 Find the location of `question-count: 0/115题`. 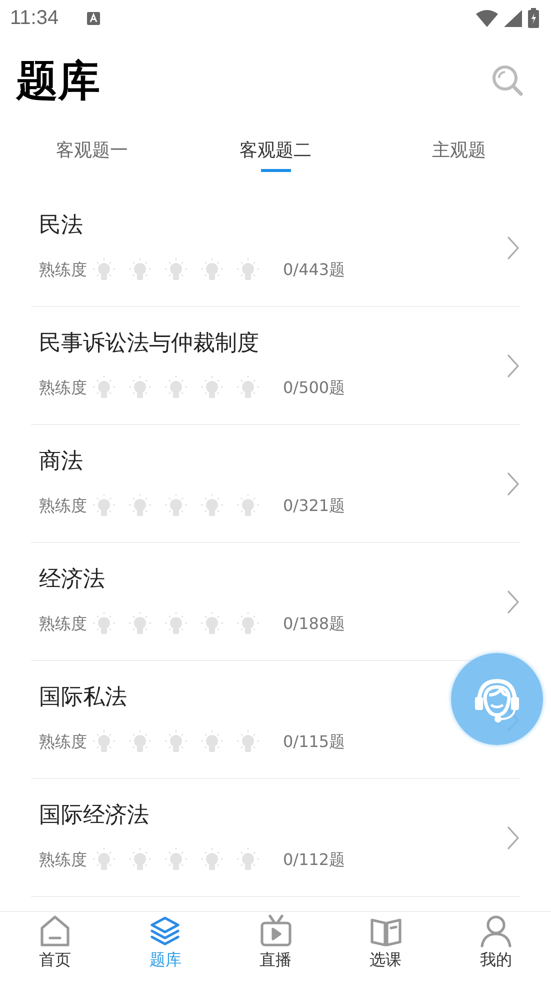

question-count: 0/115题 is located at coordinates (314, 742).